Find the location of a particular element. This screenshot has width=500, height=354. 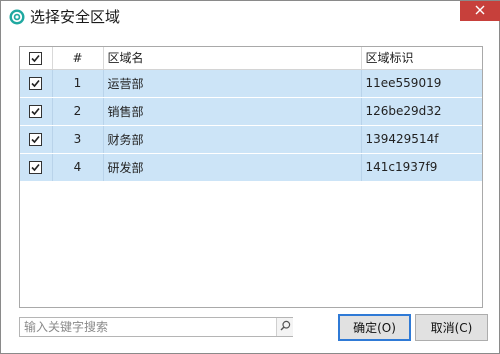

table-row: 2 销售部 126be29d32 is located at coordinates (251, 111).